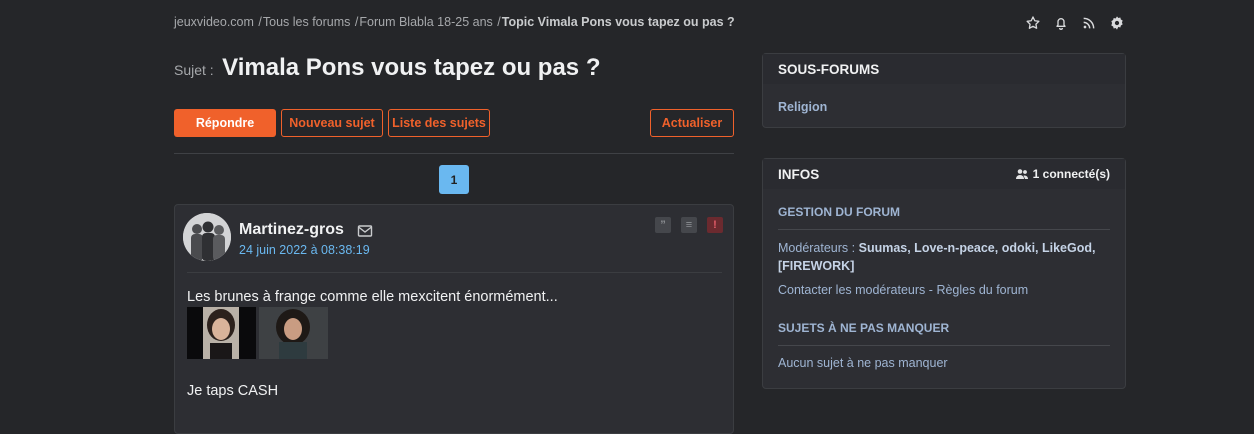  Describe the element at coordinates (1075, 23) in the screenshot. I see `topic-toolbar` at that location.